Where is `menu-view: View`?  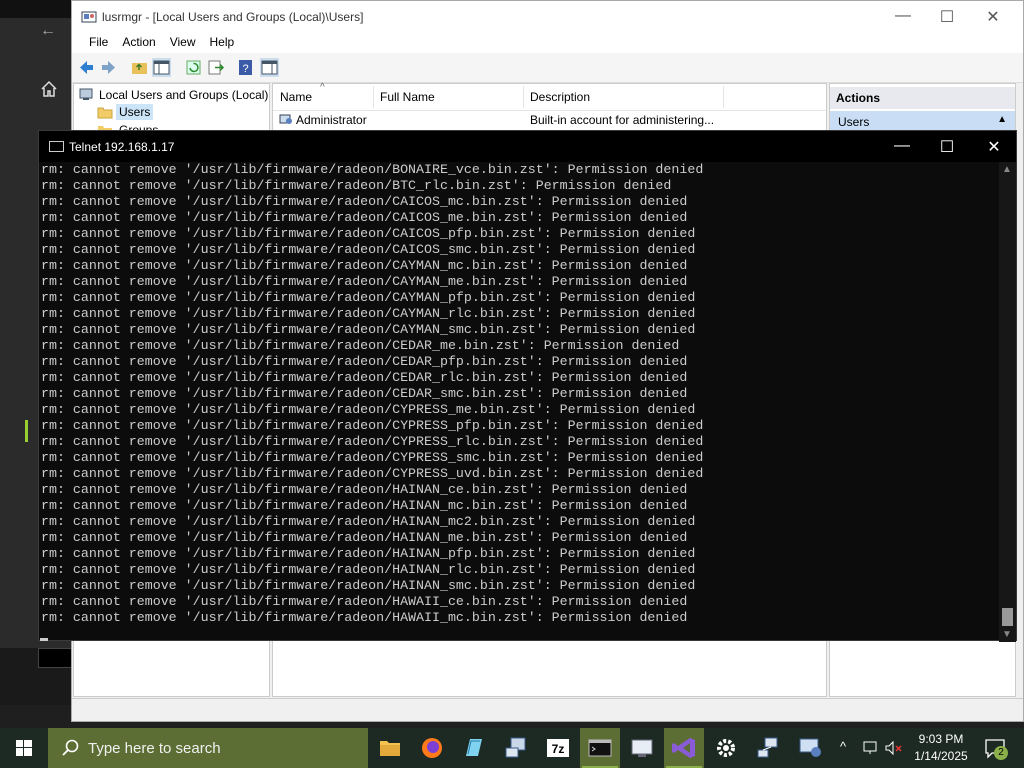 menu-view: View is located at coordinates (183, 43).